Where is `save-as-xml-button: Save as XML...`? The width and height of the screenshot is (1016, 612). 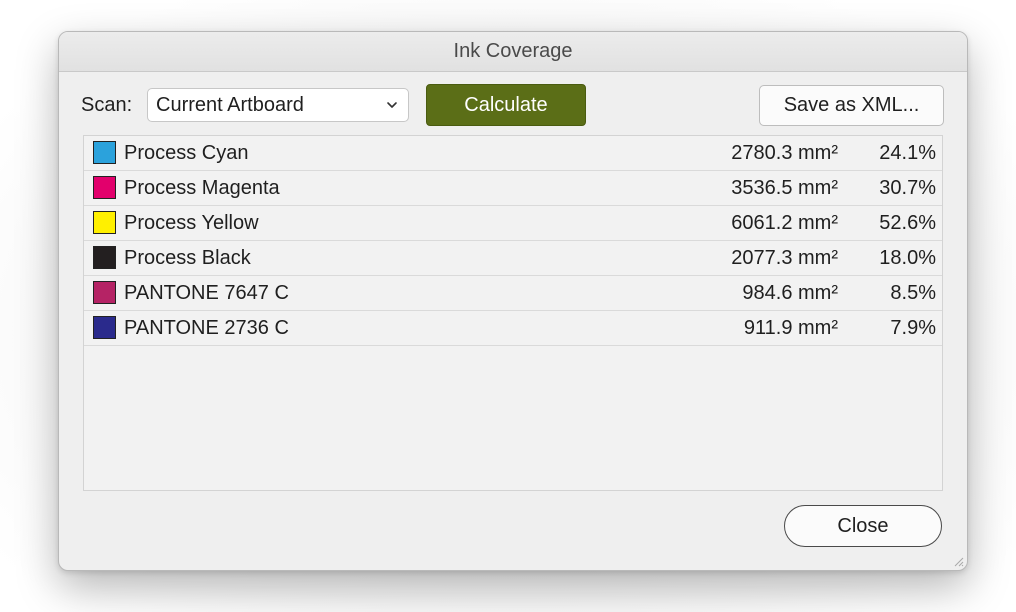
save-as-xml-button: Save as XML... is located at coordinates (851, 105).